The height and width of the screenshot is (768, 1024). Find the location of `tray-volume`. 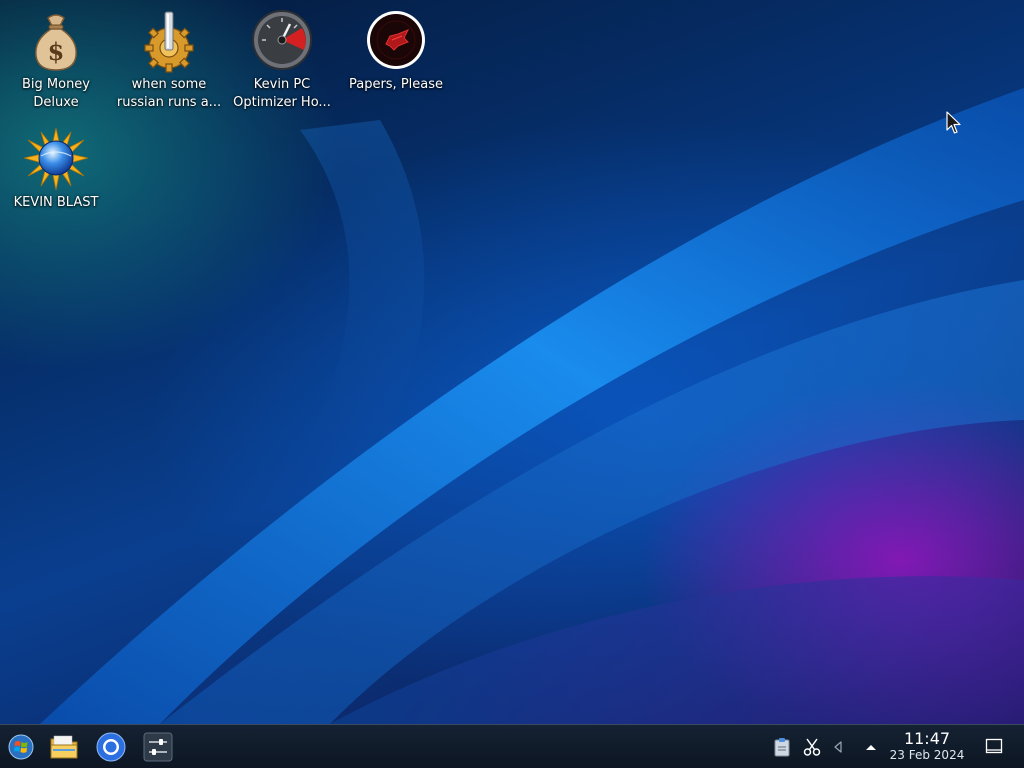

tray-volume is located at coordinates (838, 747).